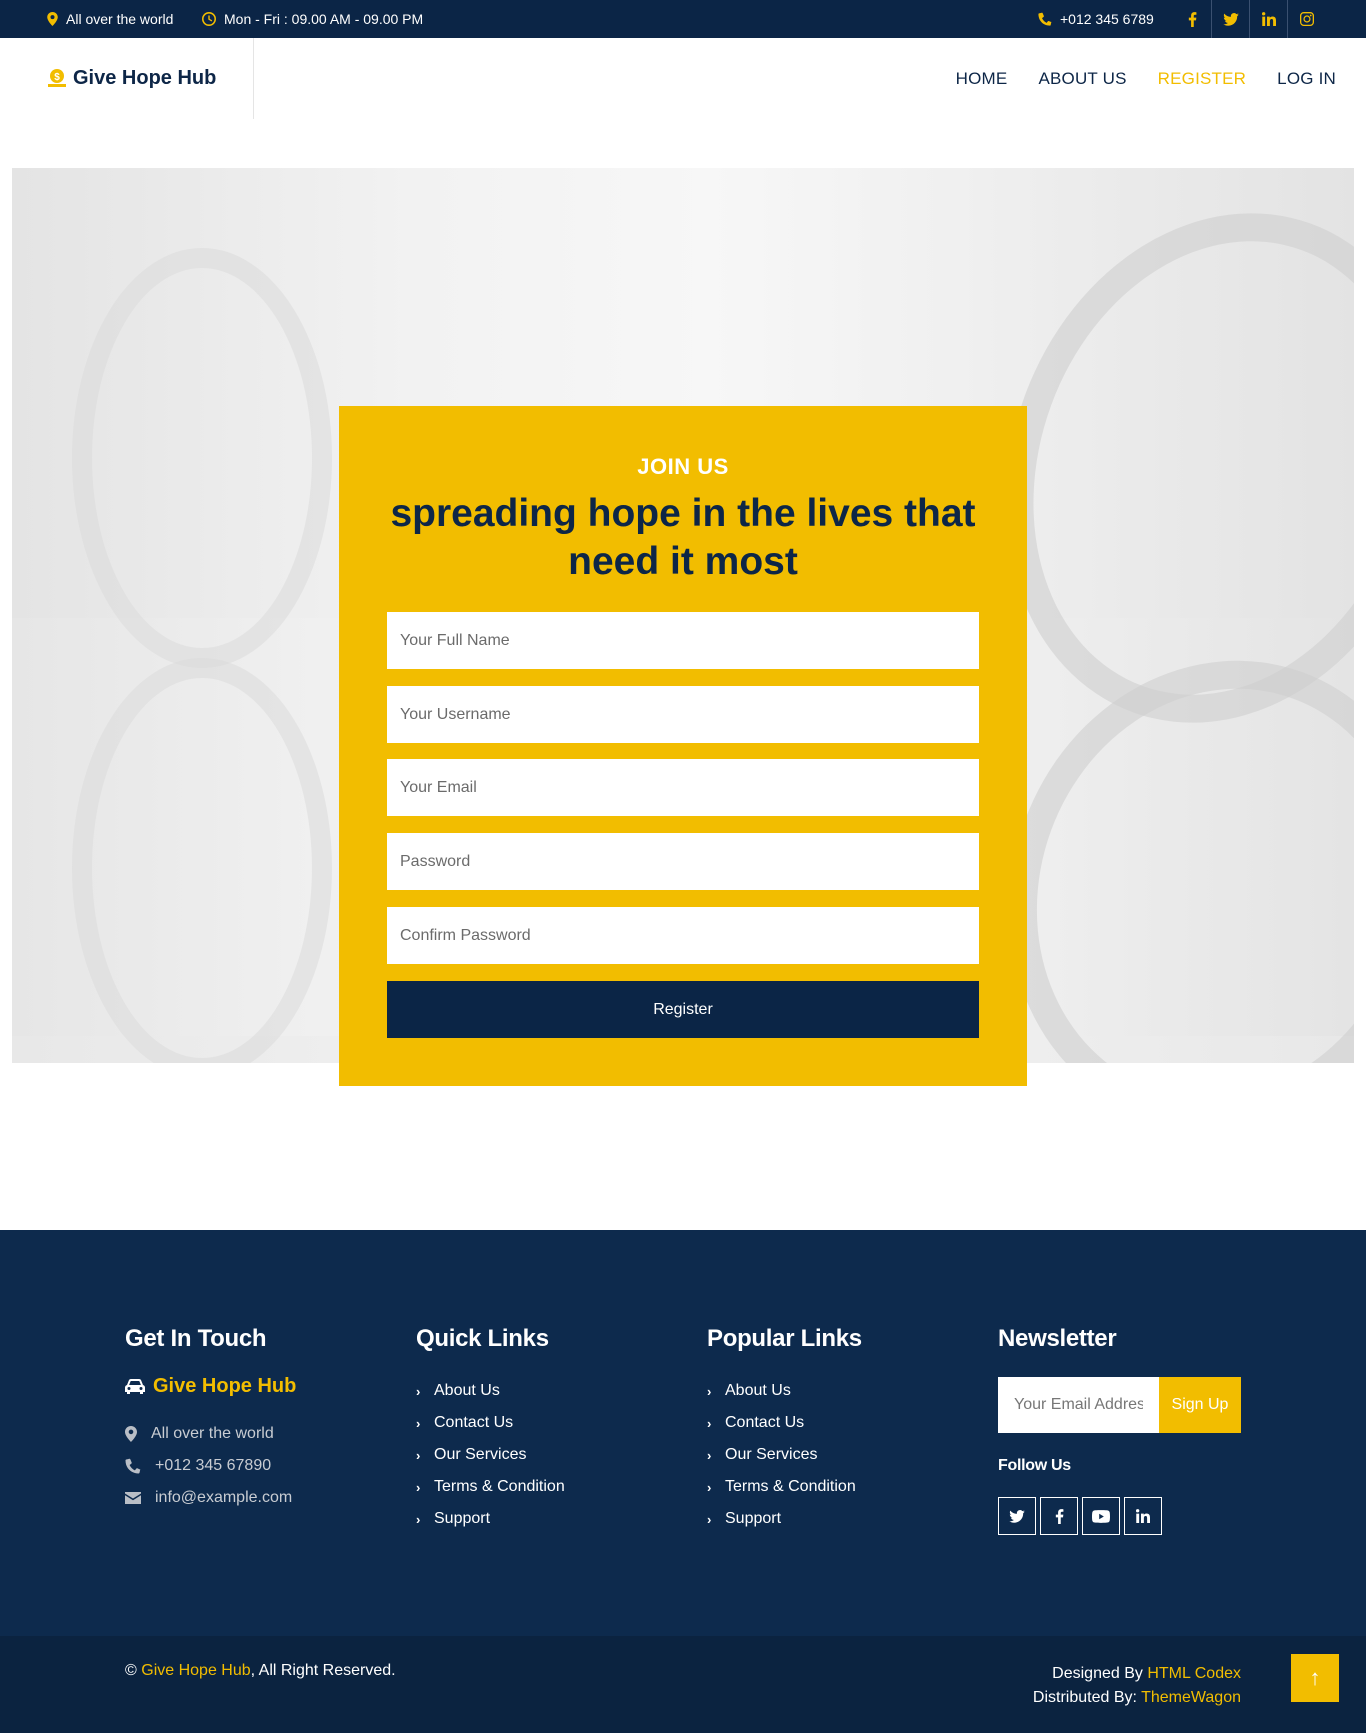 The width and height of the screenshot is (1366, 1733). What do you see at coordinates (145, 77) in the screenshot?
I see `brand-name: Give Hope Hub` at bounding box center [145, 77].